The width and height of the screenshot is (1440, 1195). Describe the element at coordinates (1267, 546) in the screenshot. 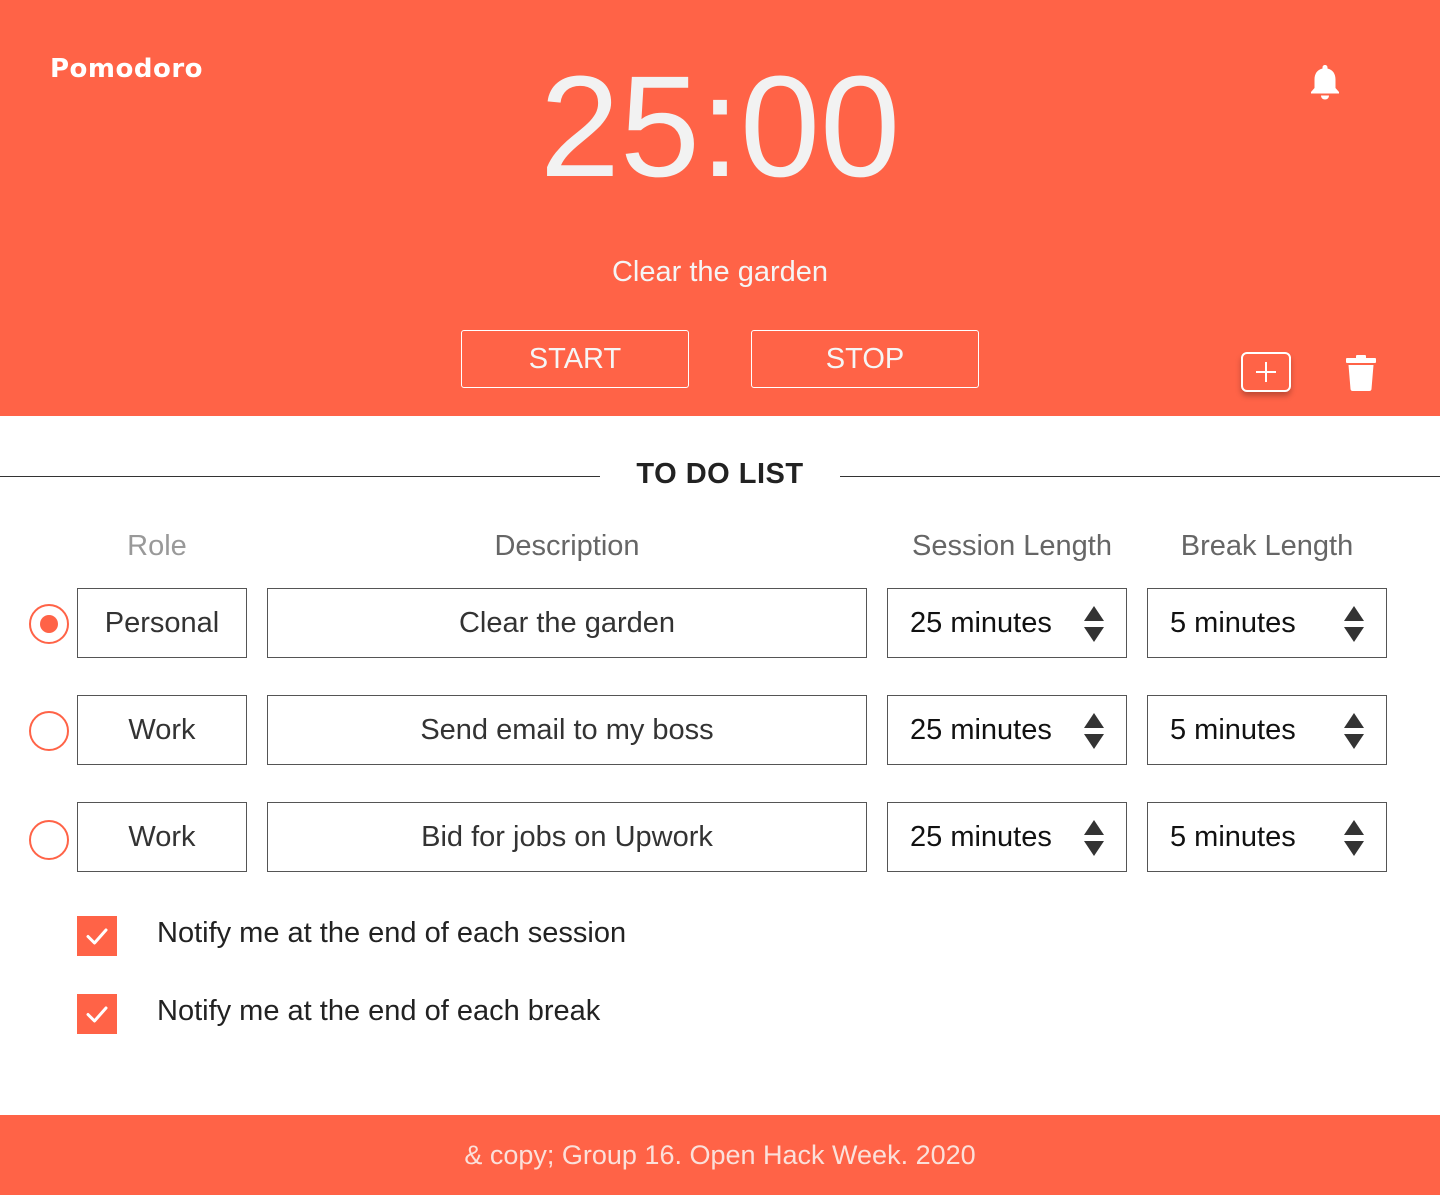

I see `column-header-break-length: Break Length` at that location.